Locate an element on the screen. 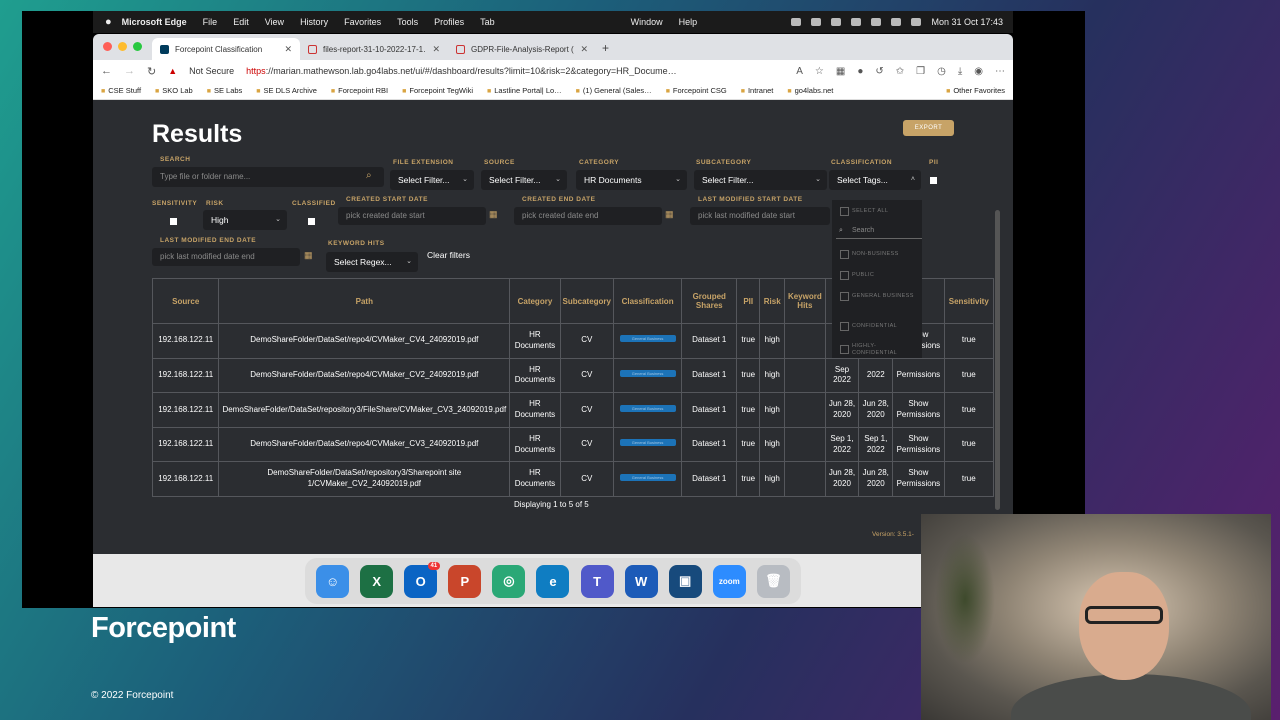 Image resolution: width=1280 pixels, height=720 pixels. menu-history: History is located at coordinates (314, 22).